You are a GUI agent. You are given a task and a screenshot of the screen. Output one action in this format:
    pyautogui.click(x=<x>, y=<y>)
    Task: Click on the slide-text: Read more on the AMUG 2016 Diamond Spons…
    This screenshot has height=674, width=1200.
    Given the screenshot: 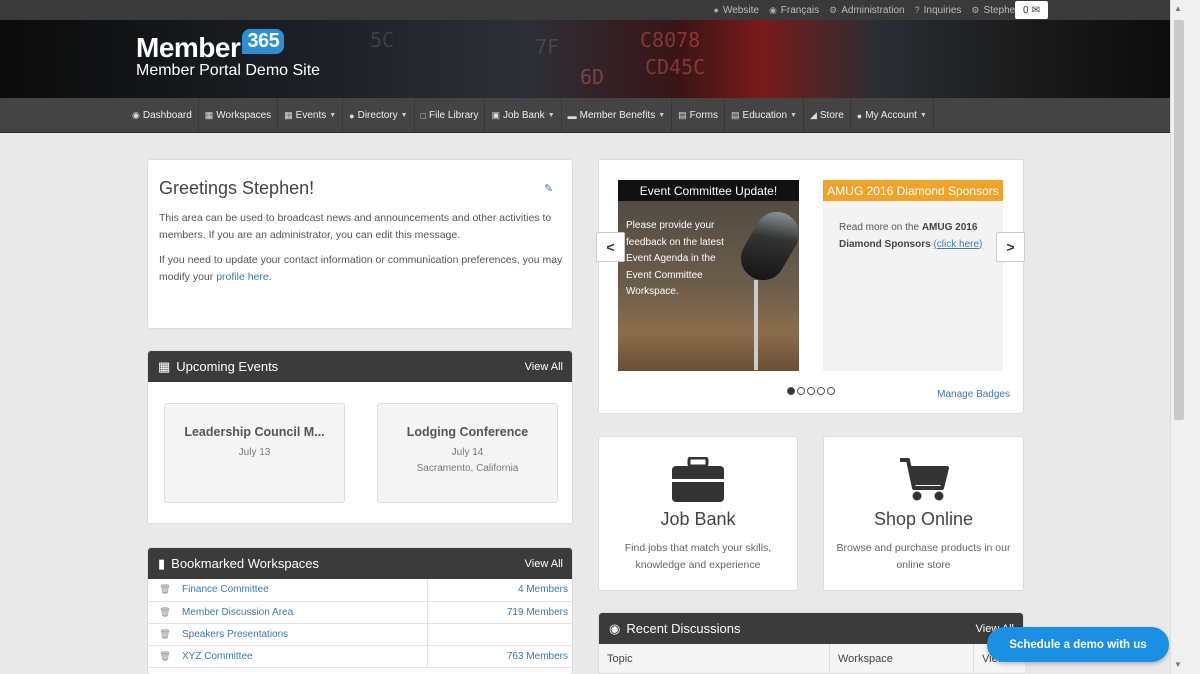 What is the action you would take?
    pyautogui.click(x=911, y=236)
    